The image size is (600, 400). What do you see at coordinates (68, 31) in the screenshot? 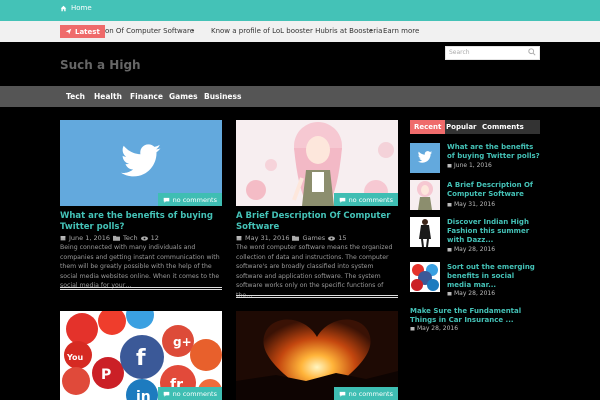
I see `paper-plane-icon` at bounding box center [68, 31].